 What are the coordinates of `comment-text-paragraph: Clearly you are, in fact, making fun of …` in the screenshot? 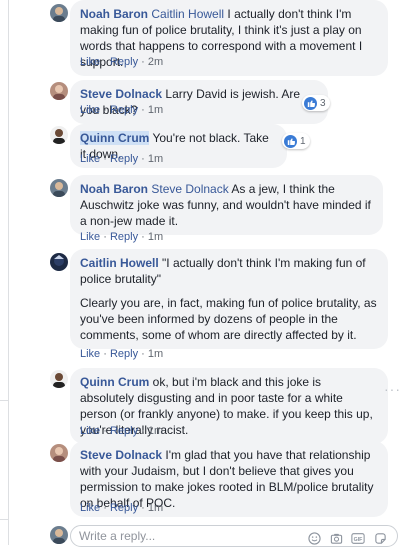 It's located at (228, 319).